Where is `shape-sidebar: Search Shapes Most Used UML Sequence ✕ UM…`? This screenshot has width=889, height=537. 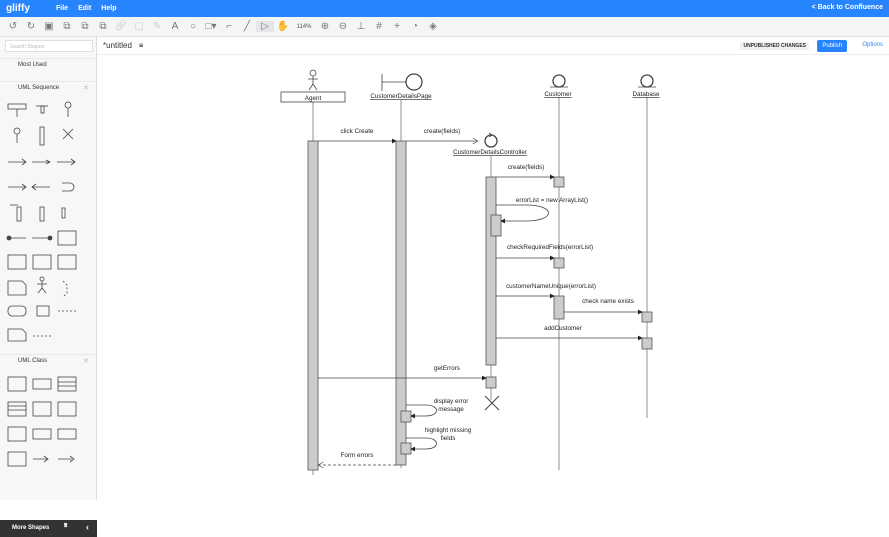 shape-sidebar: Search Shapes Most Used UML Sequence ✕ UM… is located at coordinates (48, 287).